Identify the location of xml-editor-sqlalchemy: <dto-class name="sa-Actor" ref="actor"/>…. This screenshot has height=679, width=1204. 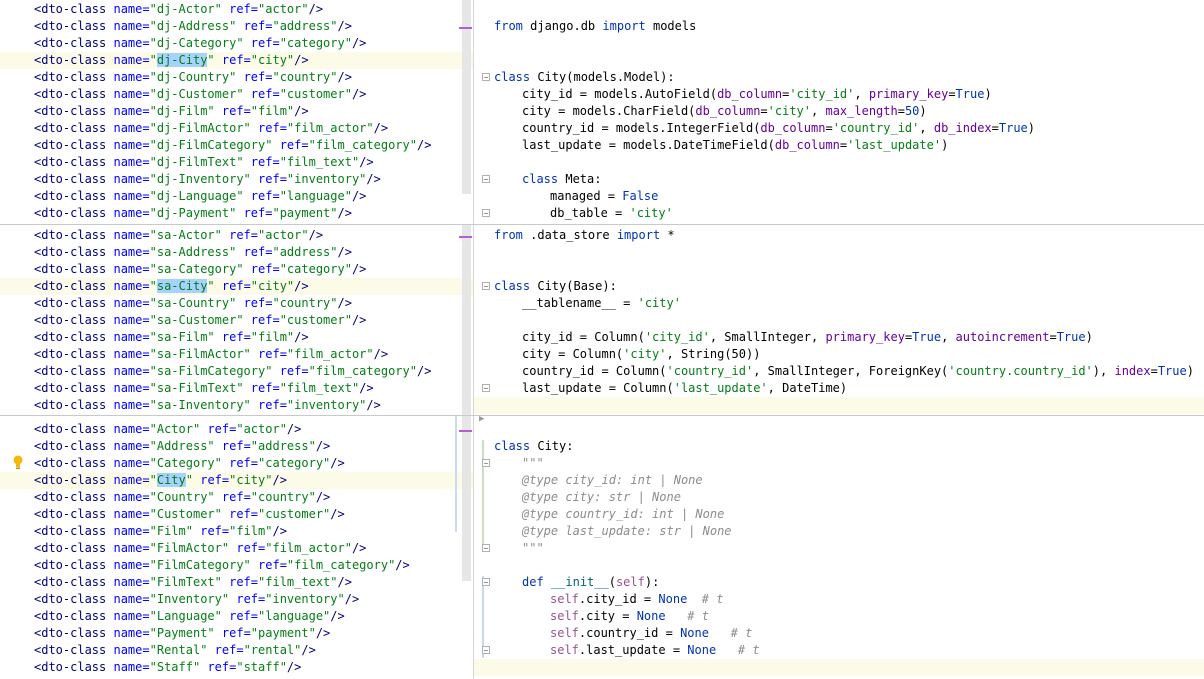
(236, 320).